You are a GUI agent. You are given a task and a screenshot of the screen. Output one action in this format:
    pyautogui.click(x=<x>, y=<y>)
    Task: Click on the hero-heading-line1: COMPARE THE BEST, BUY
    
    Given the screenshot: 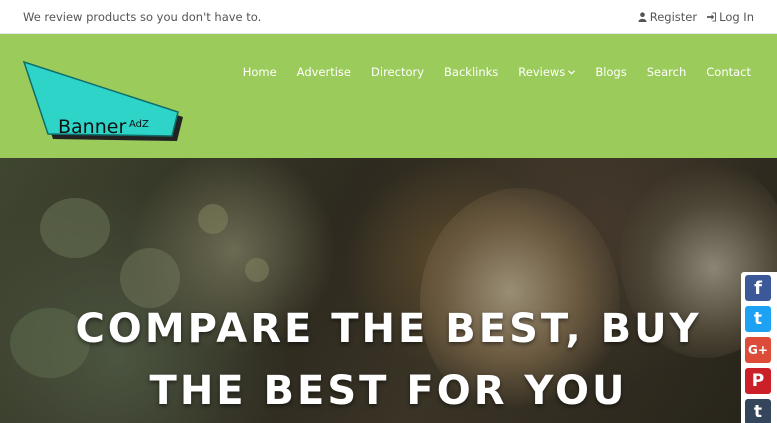 What is the action you would take?
    pyautogui.click(x=388, y=329)
    